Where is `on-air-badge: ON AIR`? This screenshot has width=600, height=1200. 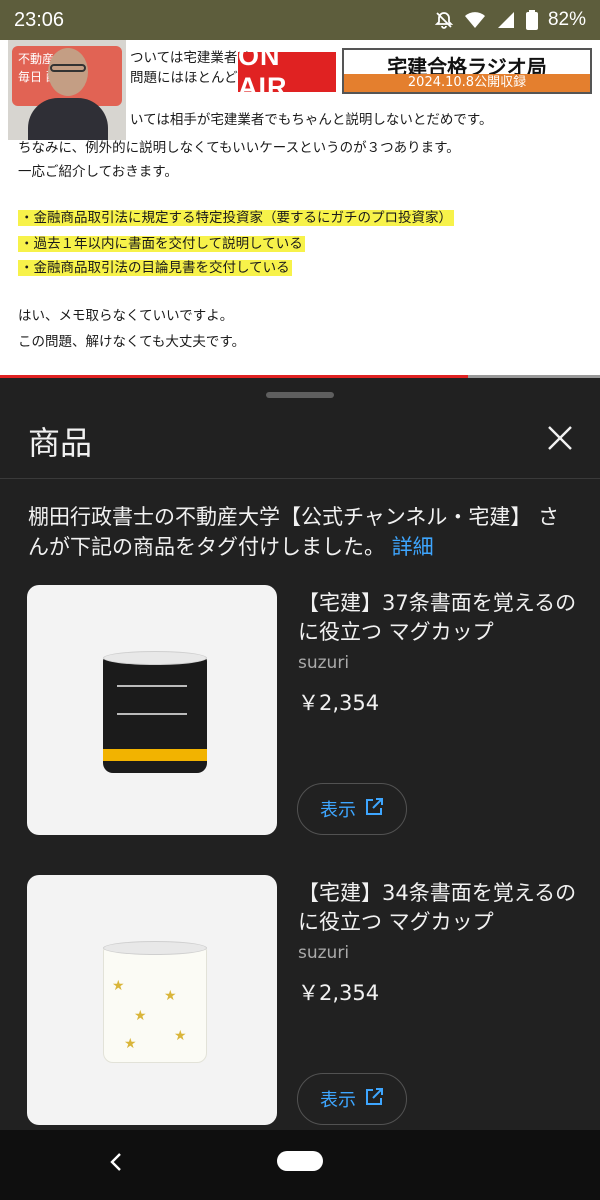 on-air-badge: ON AIR is located at coordinates (287, 71).